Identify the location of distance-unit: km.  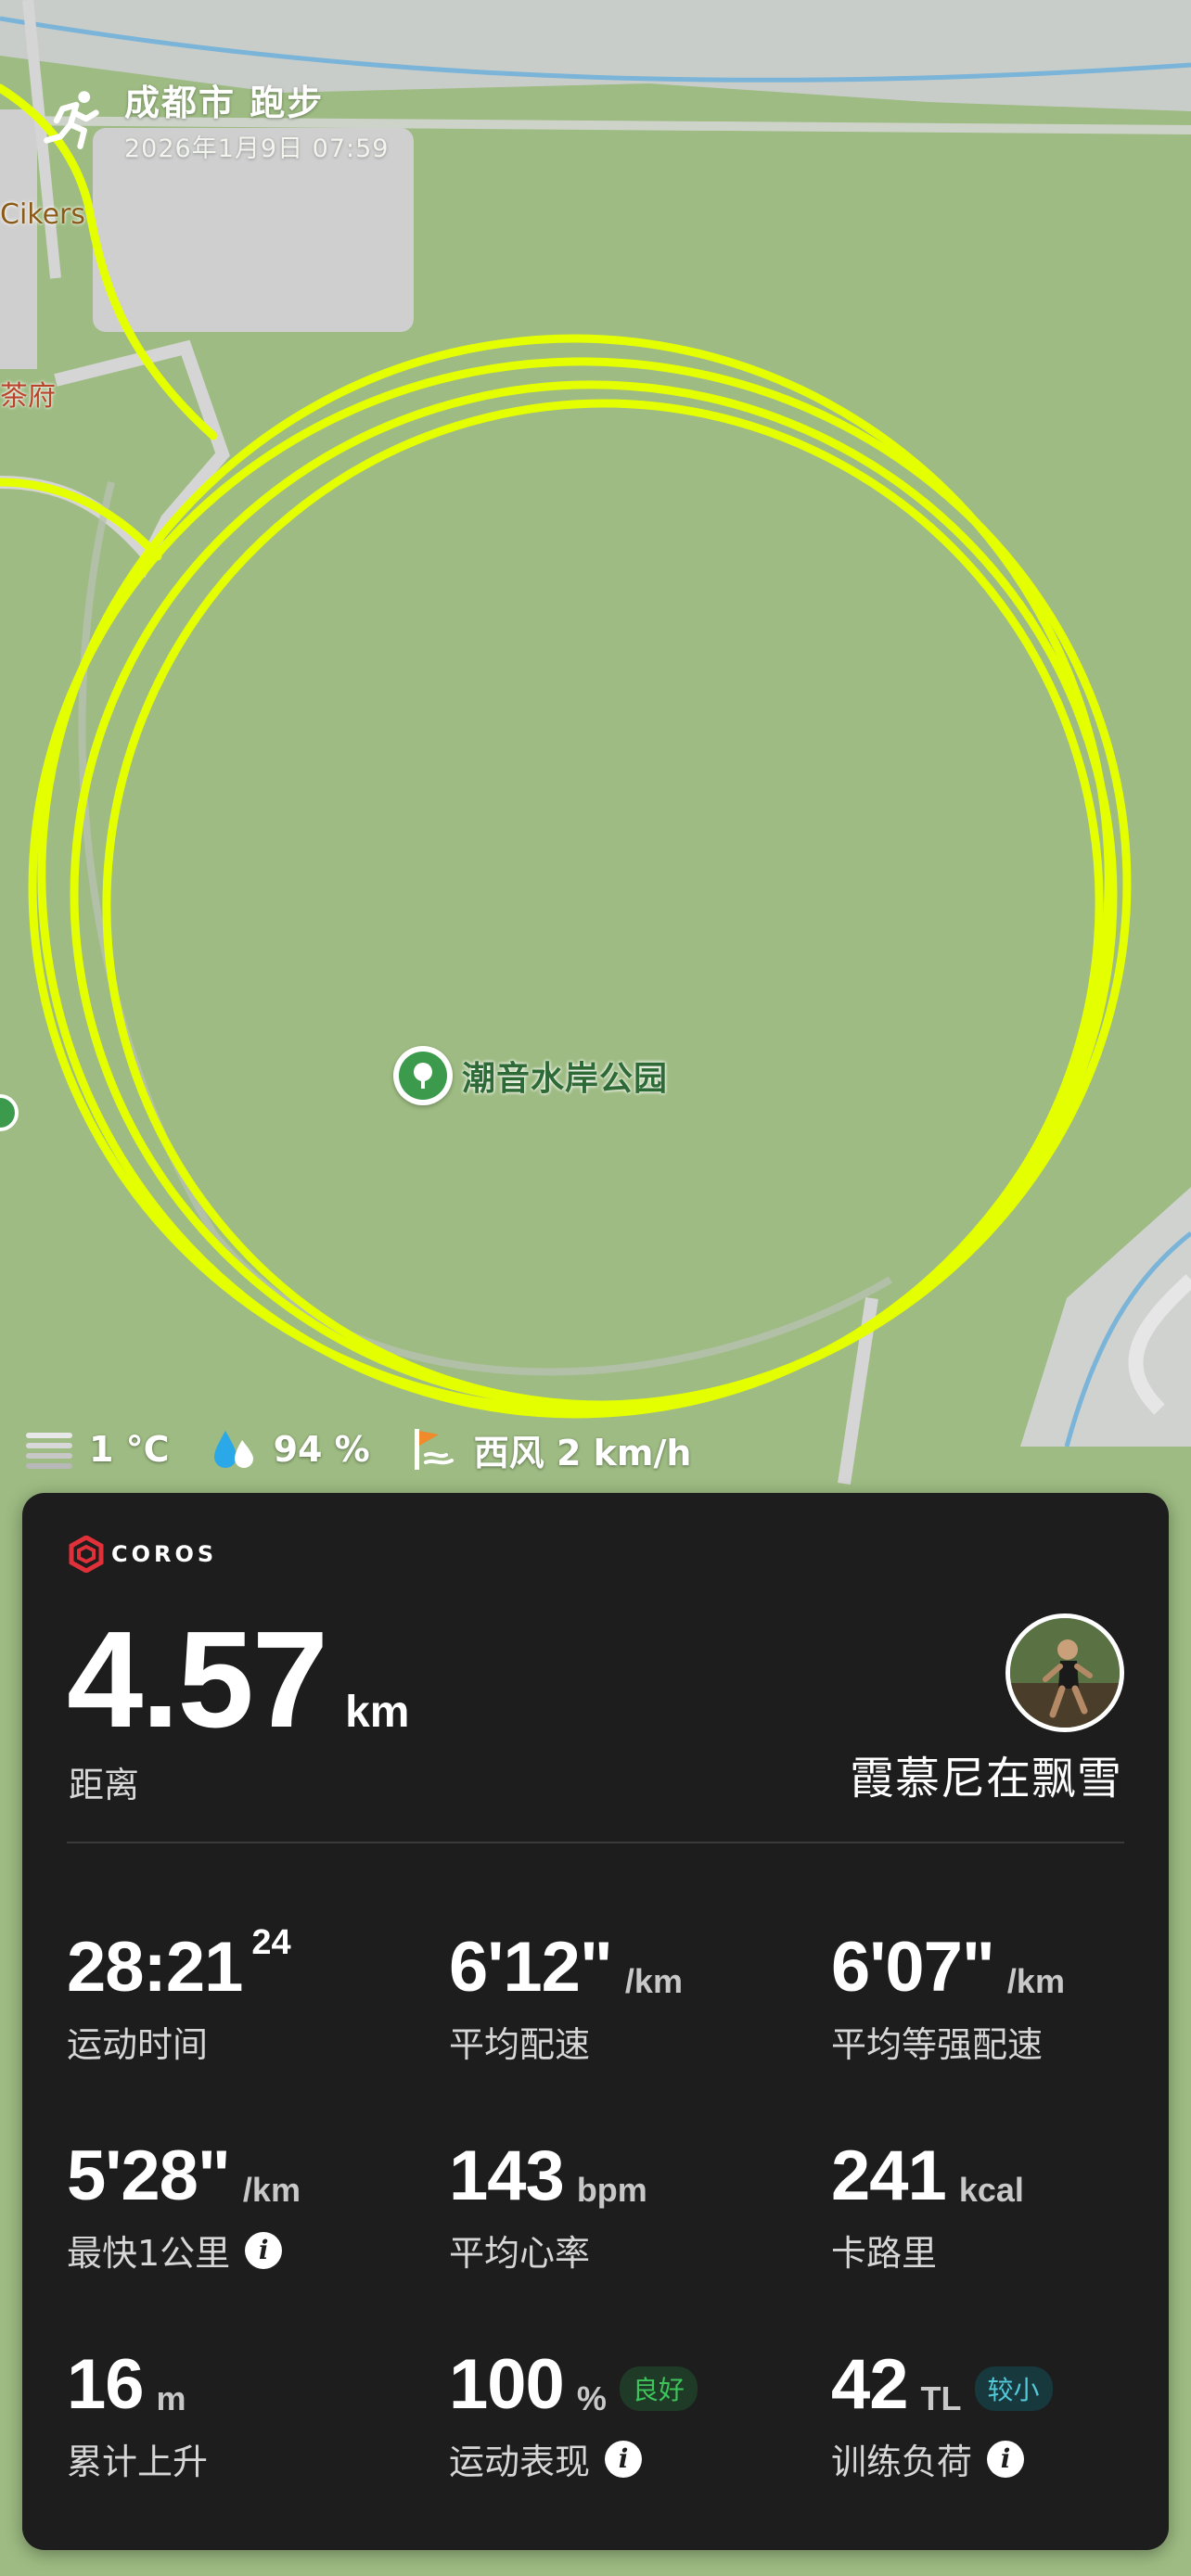
(377, 1712).